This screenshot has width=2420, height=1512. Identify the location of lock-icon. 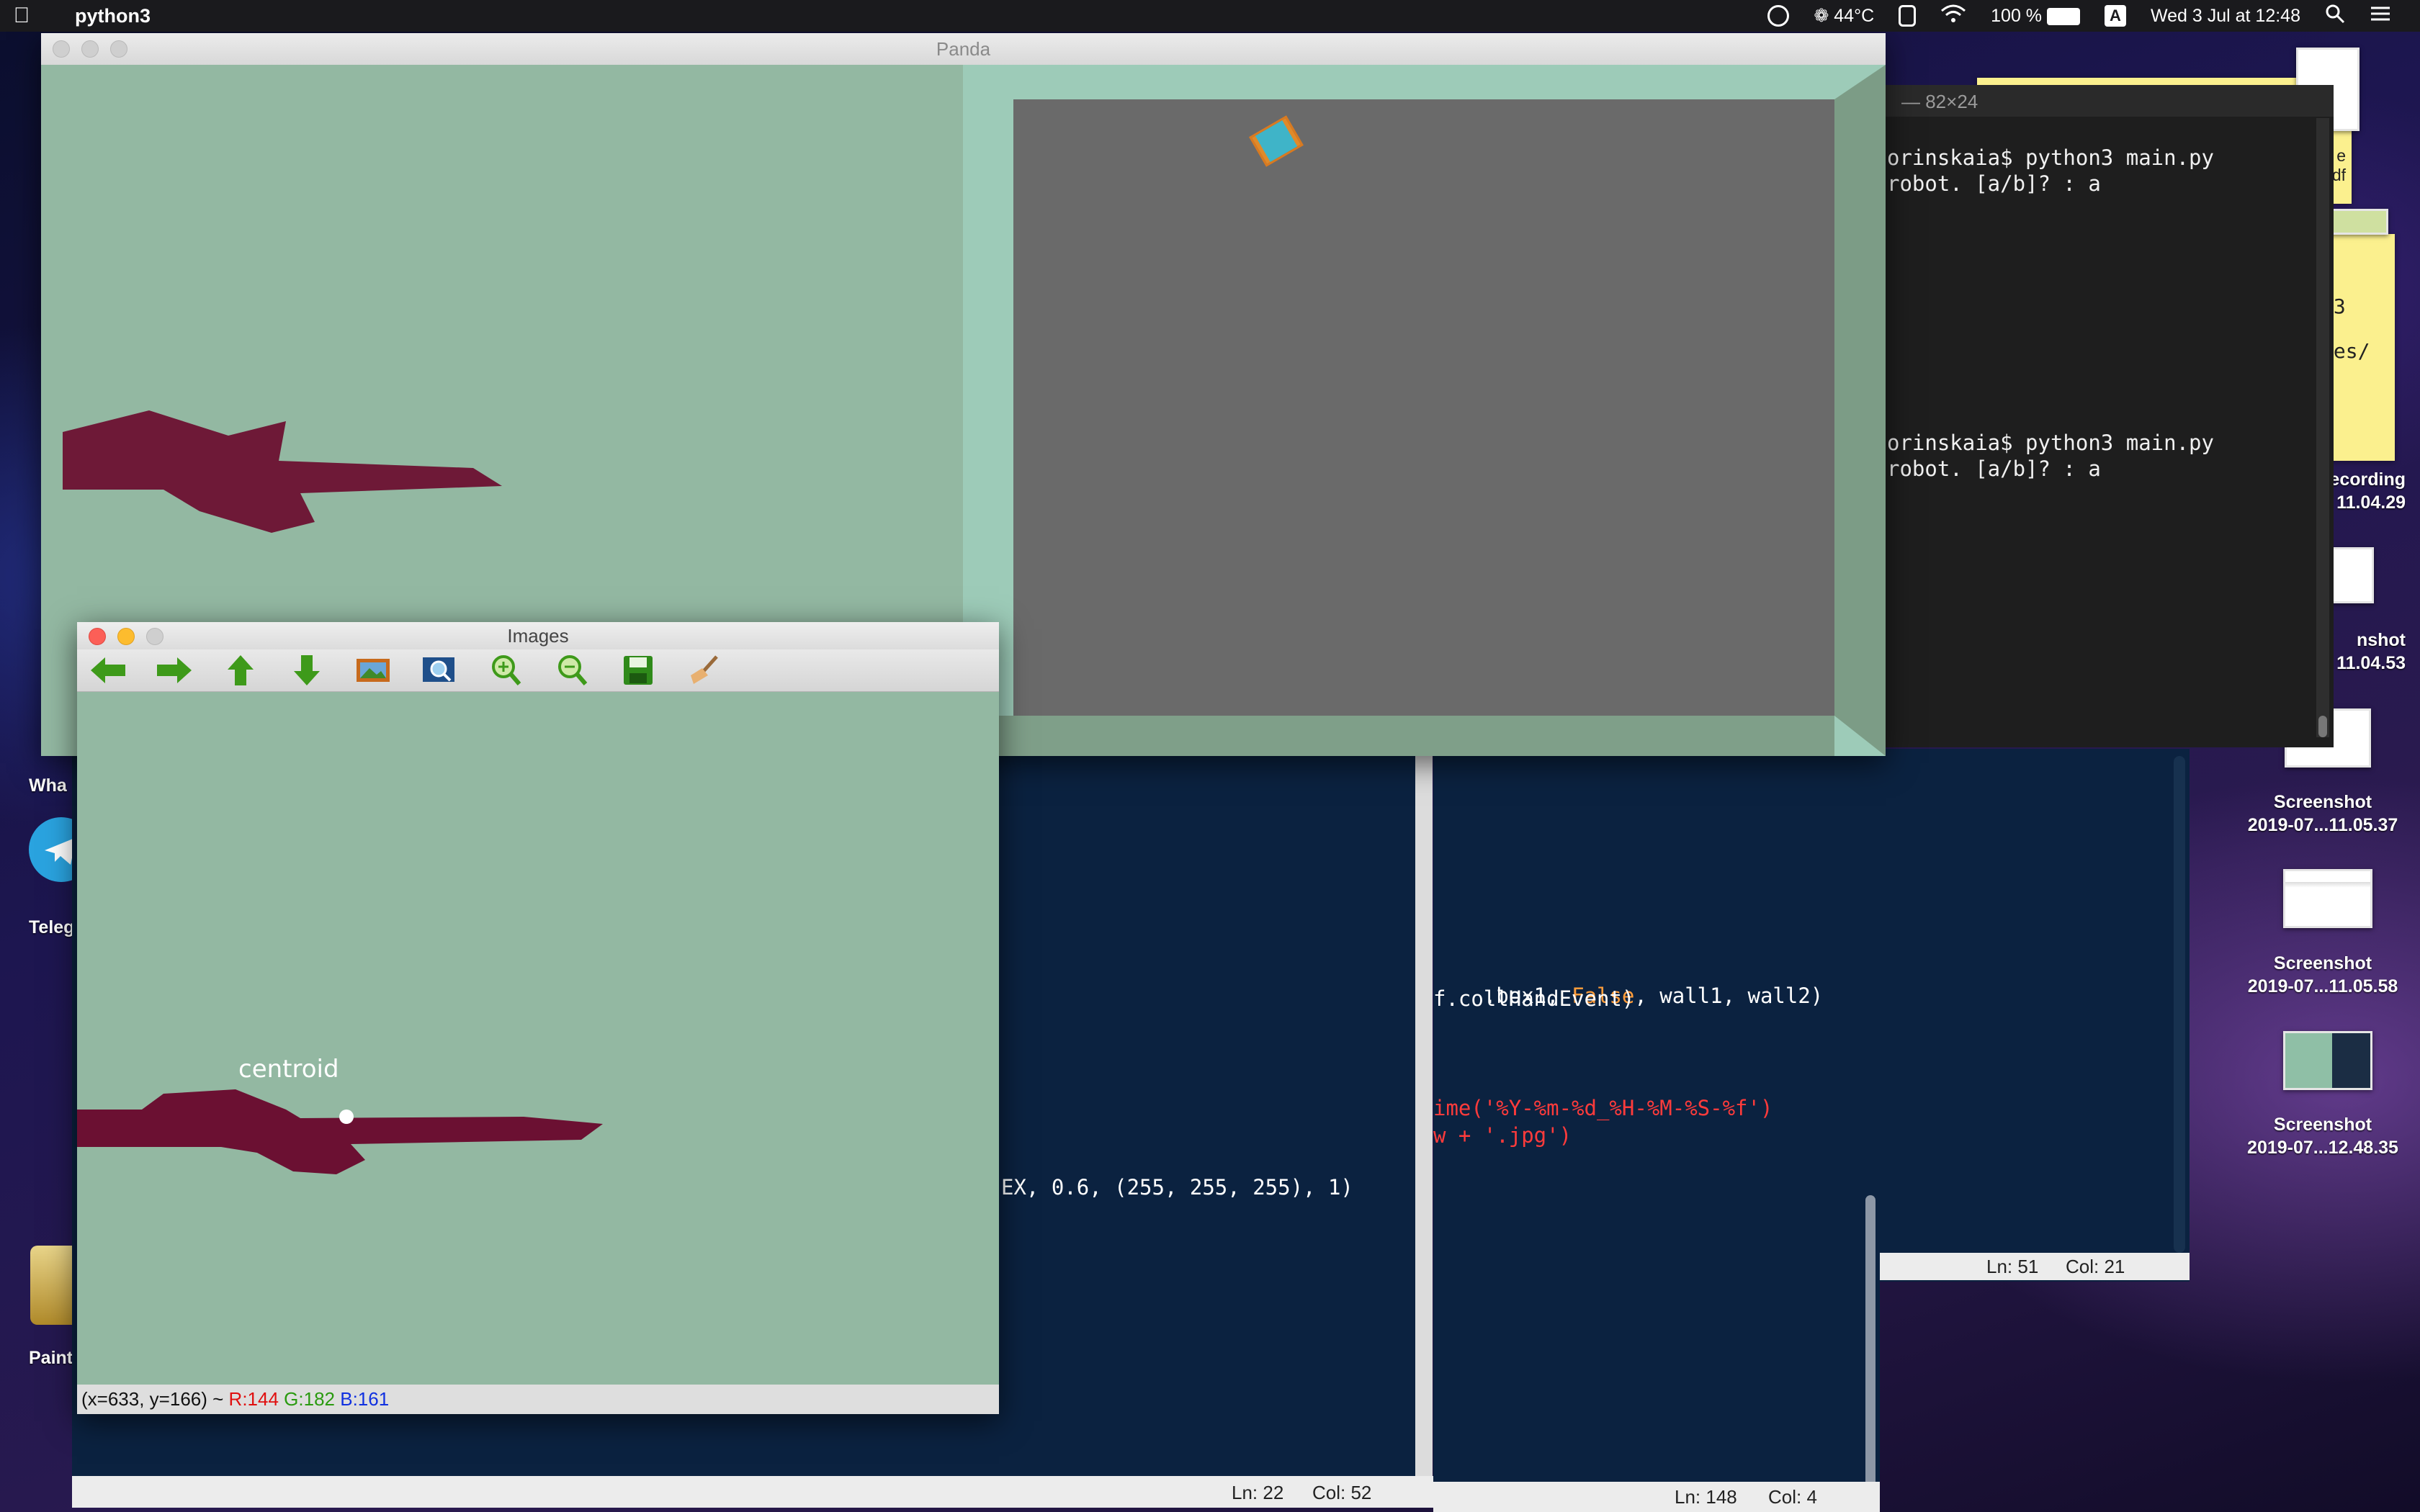
(1908, 16).